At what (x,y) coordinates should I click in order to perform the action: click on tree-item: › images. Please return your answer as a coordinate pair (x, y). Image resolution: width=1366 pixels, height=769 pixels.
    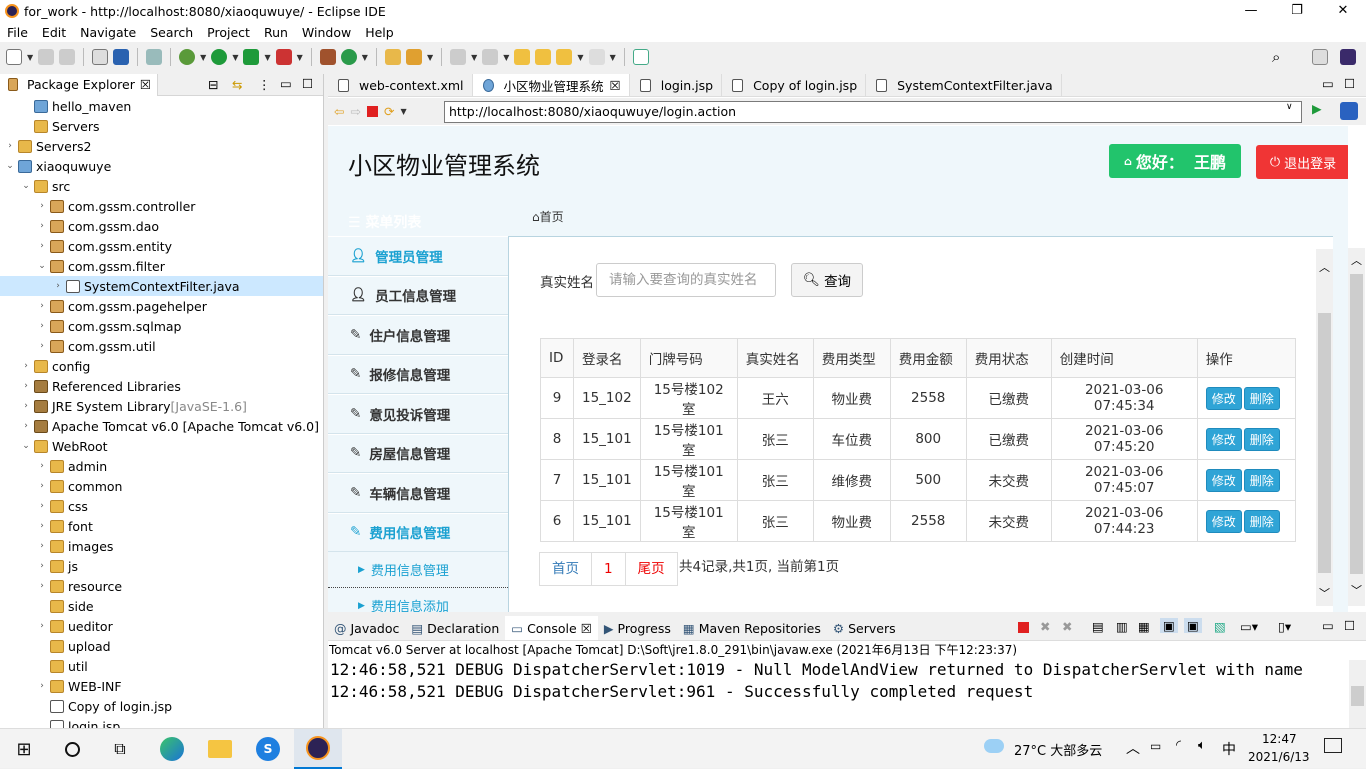
    Looking at the image, I should click on (161, 546).